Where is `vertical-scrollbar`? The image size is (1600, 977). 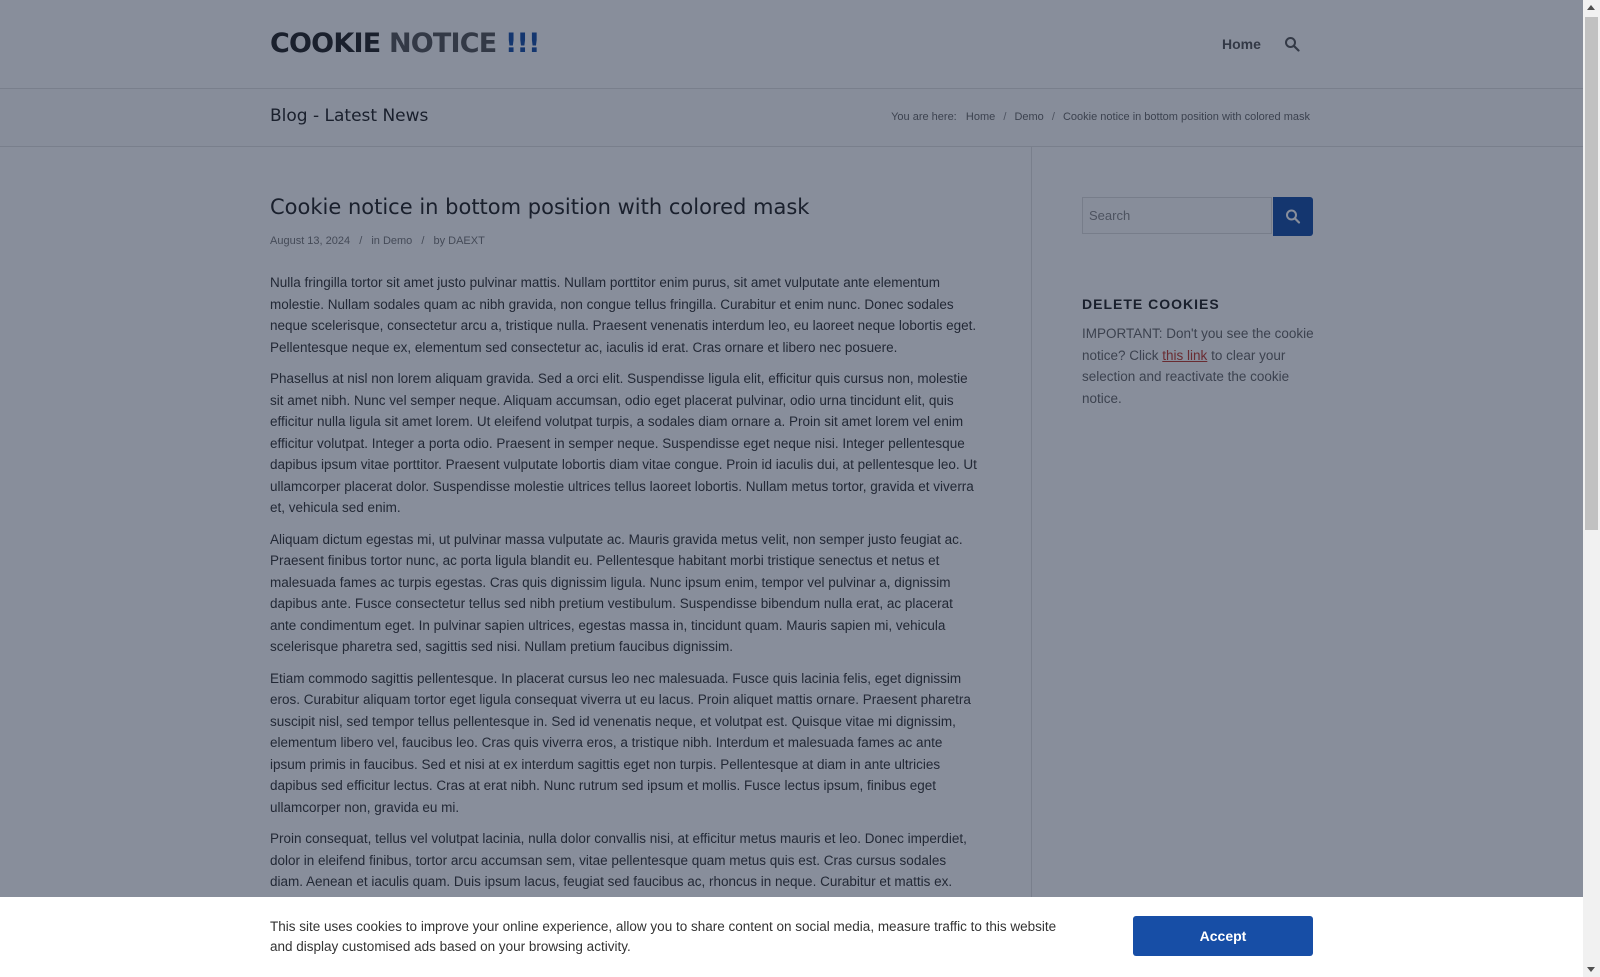 vertical-scrollbar is located at coordinates (1591, 488).